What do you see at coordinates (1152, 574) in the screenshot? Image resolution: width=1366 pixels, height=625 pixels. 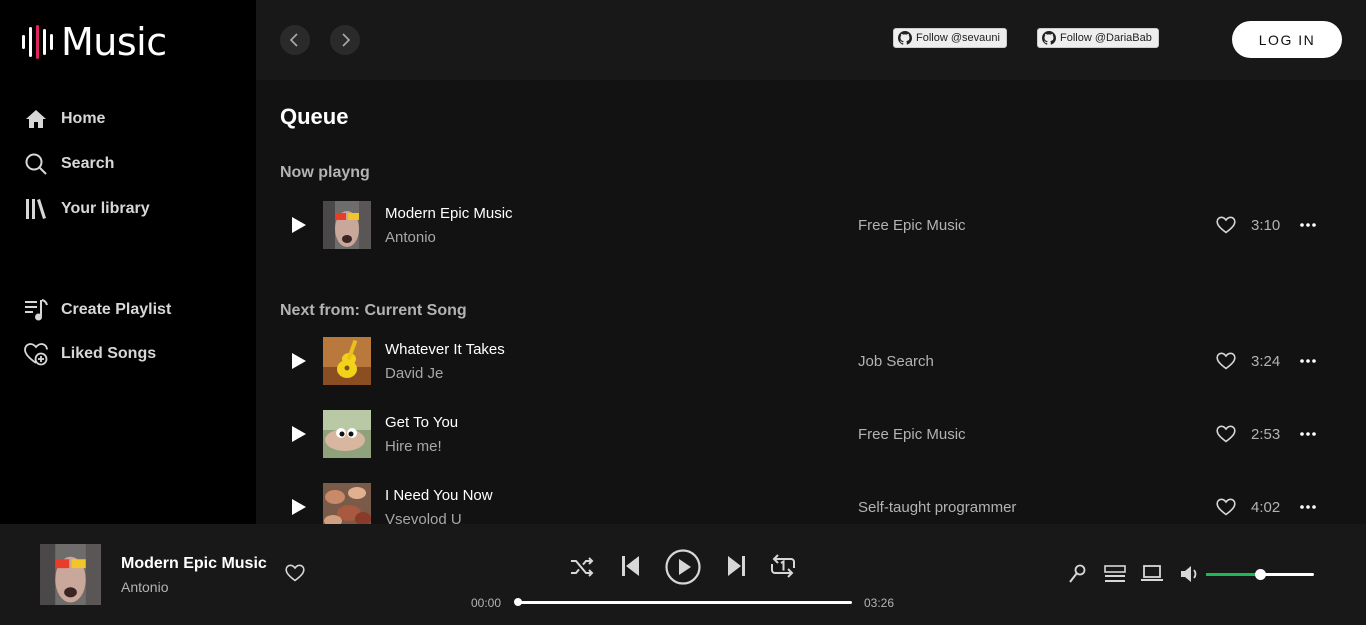 I see `device-icon` at bounding box center [1152, 574].